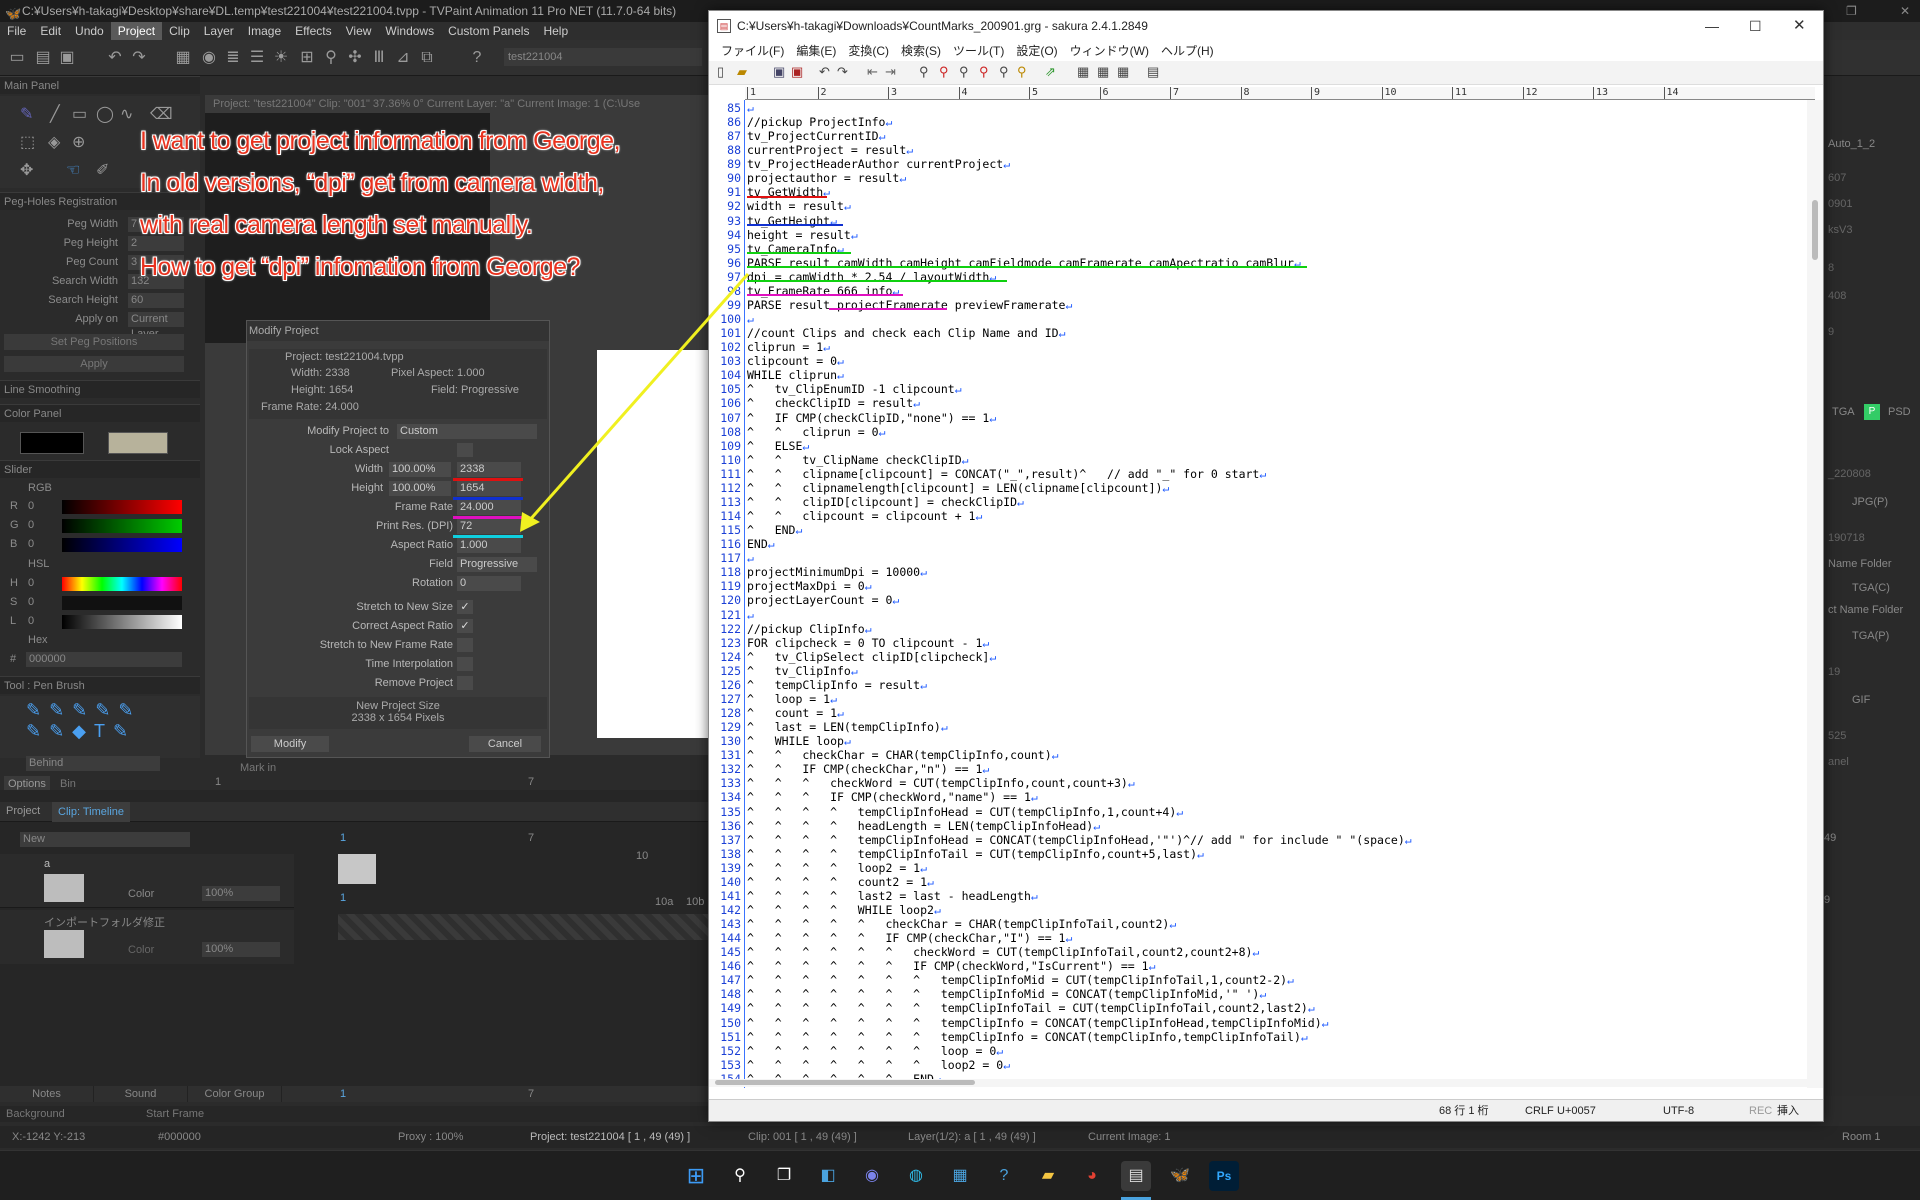 The height and width of the screenshot is (1200, 1920). I want to click on explorer-icon: ▰, so click(1048, 1176).